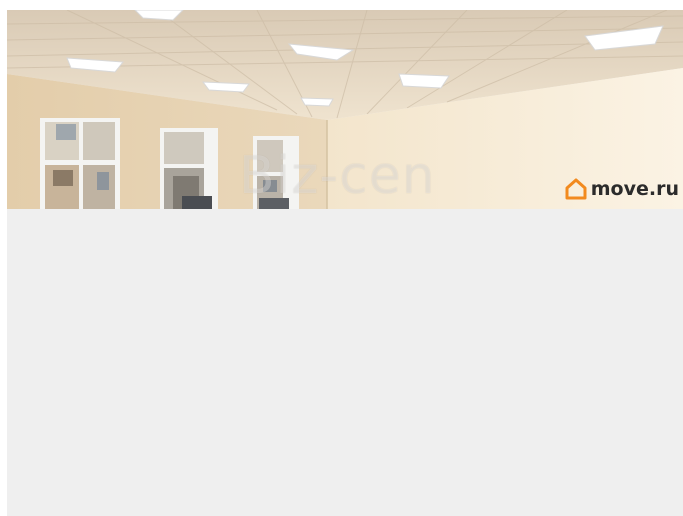 The width and height of the screenshot is (683, 516). Describe the element at coordinates (576, 189) in the screenshot. I see `house-logo-icon` at that location.